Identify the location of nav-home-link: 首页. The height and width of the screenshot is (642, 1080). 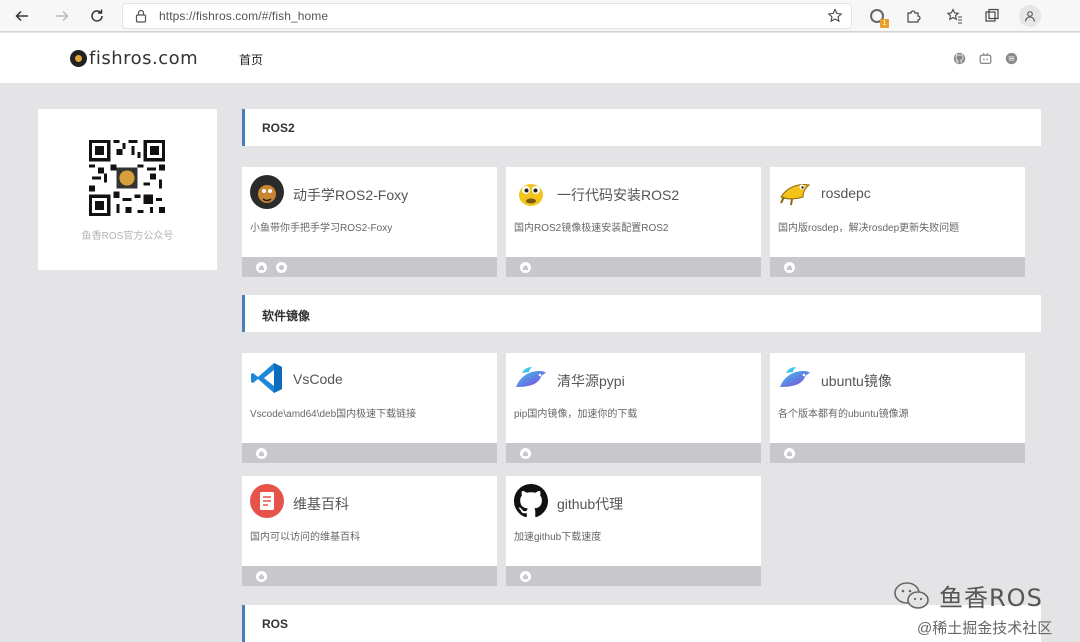
(251, 59).